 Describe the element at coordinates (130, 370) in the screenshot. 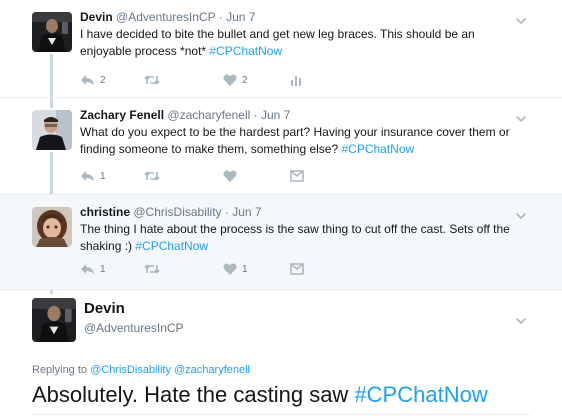

I see `mention-link: @ChrisDisability` at that location.